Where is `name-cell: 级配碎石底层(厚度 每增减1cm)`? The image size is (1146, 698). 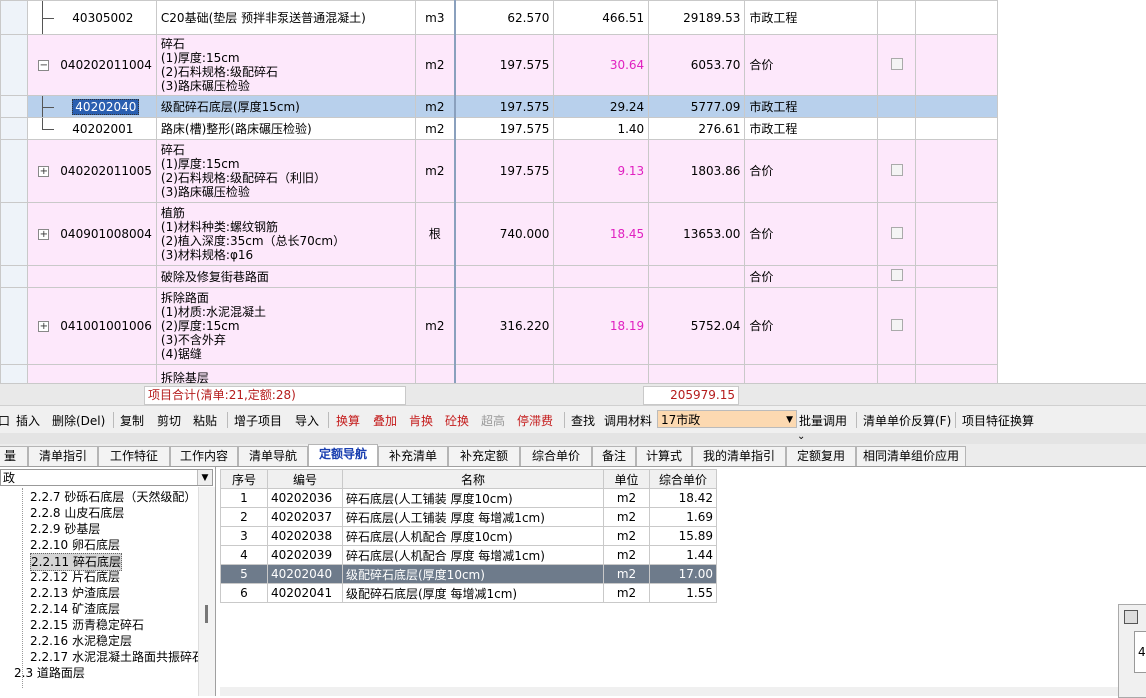
name-cell: 级配碎石底层(厚度 每增减1cm) is located at coordinates (473, 593).